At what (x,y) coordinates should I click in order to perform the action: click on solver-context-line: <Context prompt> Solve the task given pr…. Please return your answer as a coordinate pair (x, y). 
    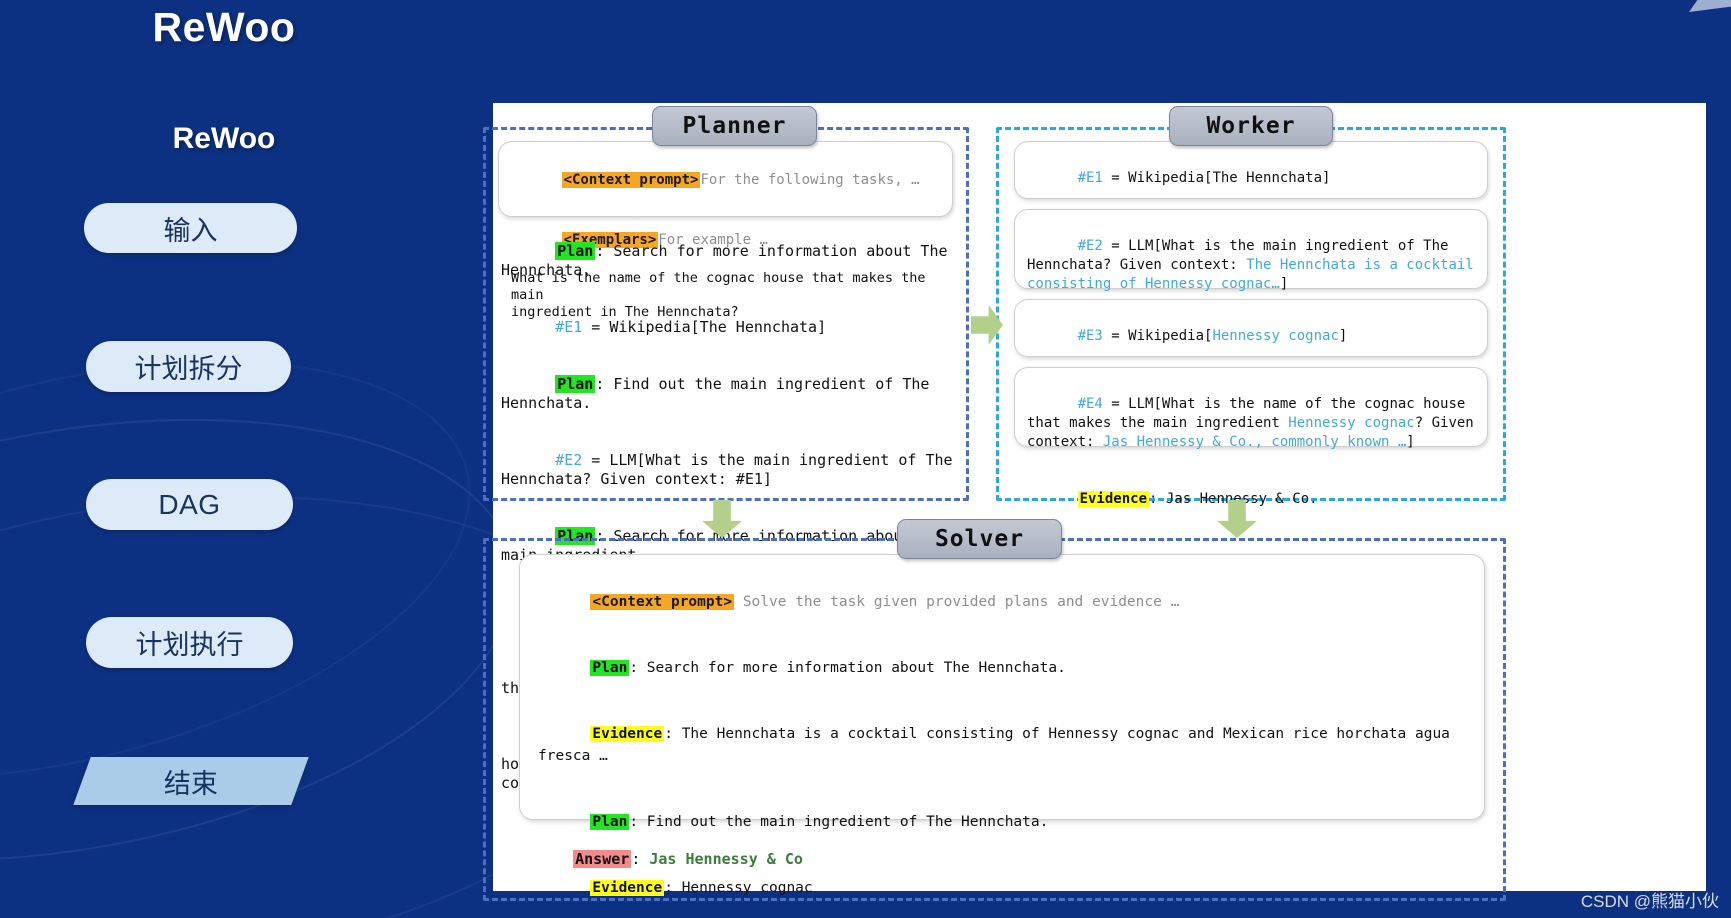
    Looking at the image, I should click on (1002, 602).